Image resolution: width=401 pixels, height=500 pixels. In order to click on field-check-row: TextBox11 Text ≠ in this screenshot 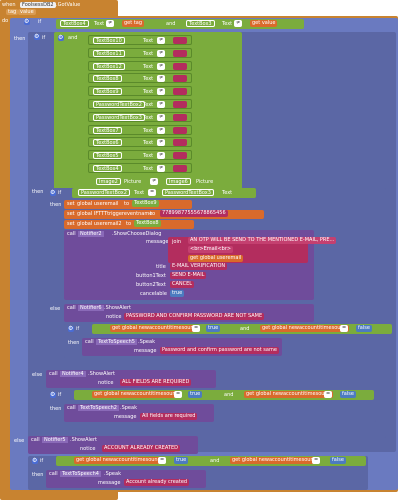, I will do `click(140, 53)`.